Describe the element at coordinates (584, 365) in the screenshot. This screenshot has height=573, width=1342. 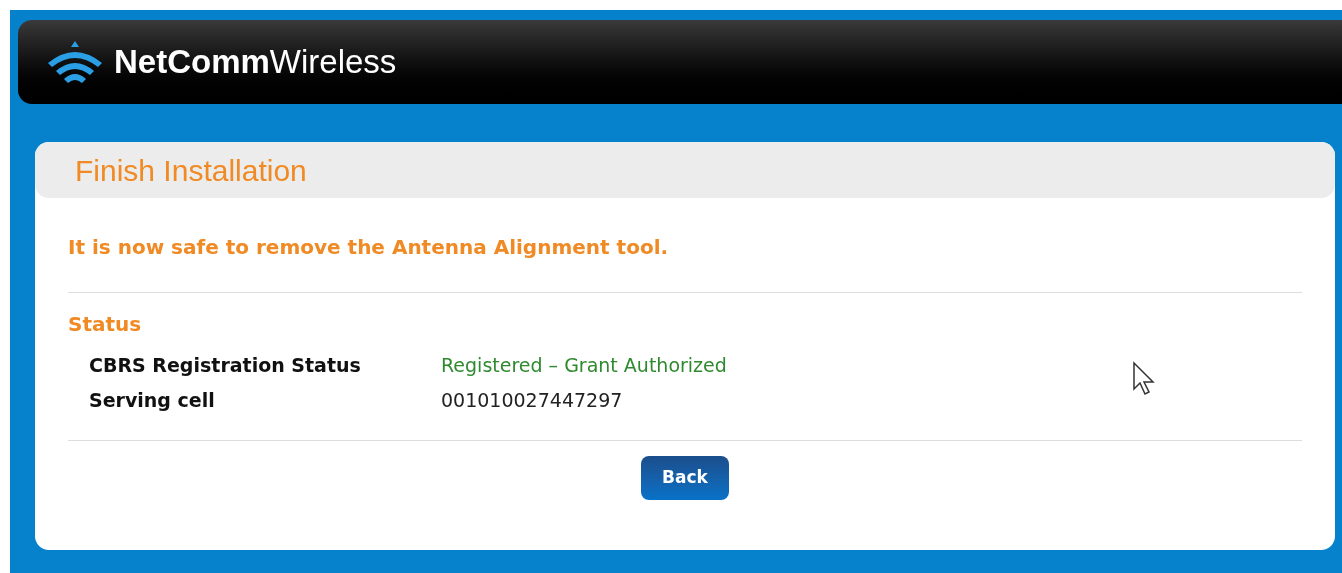
I see `field-value: Registered – Grant Authorized` at that location.